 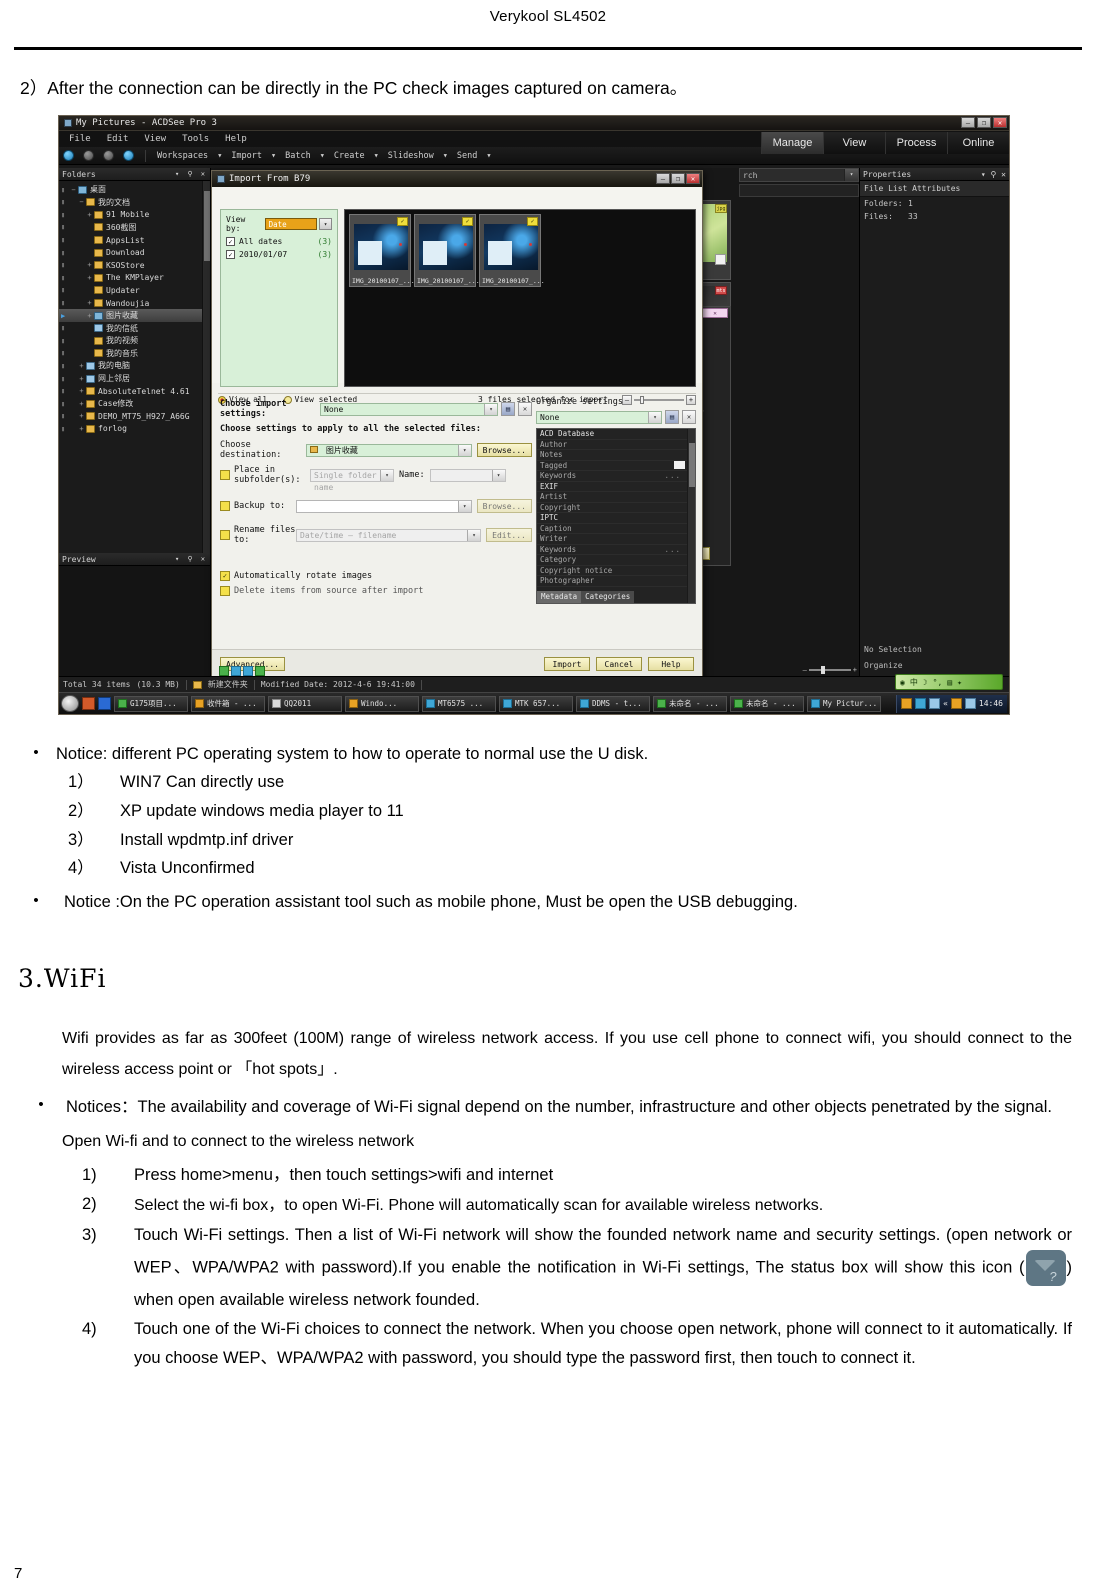 What do you see at coordinates (191, 174) in the screenshot?
I see `panel-controls: ▾ ⚲ ✕` at bounding box center [191, 174].